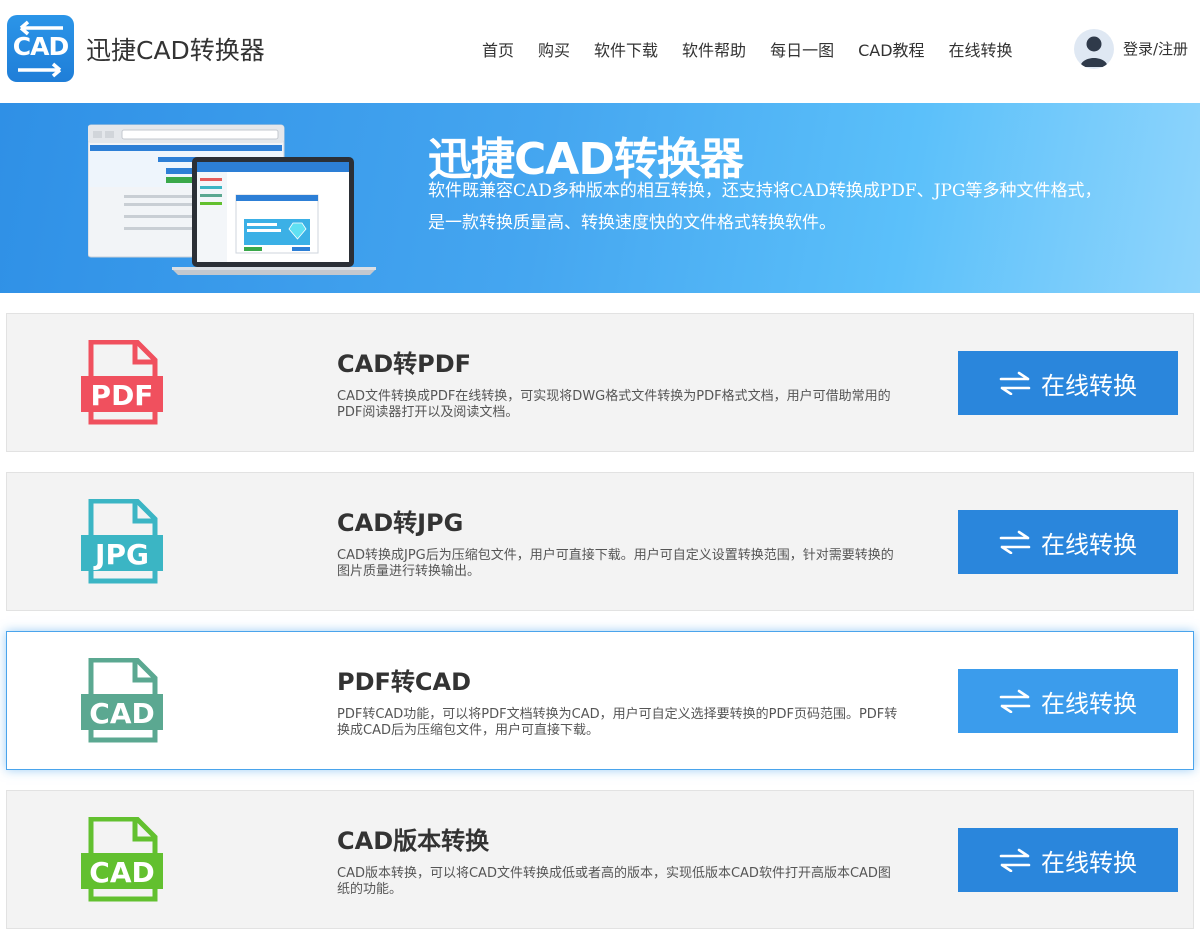  Describe the element at coordinates (1155, 48) in the screenshot. I see `login-register-link: 登录/注册` at that location.